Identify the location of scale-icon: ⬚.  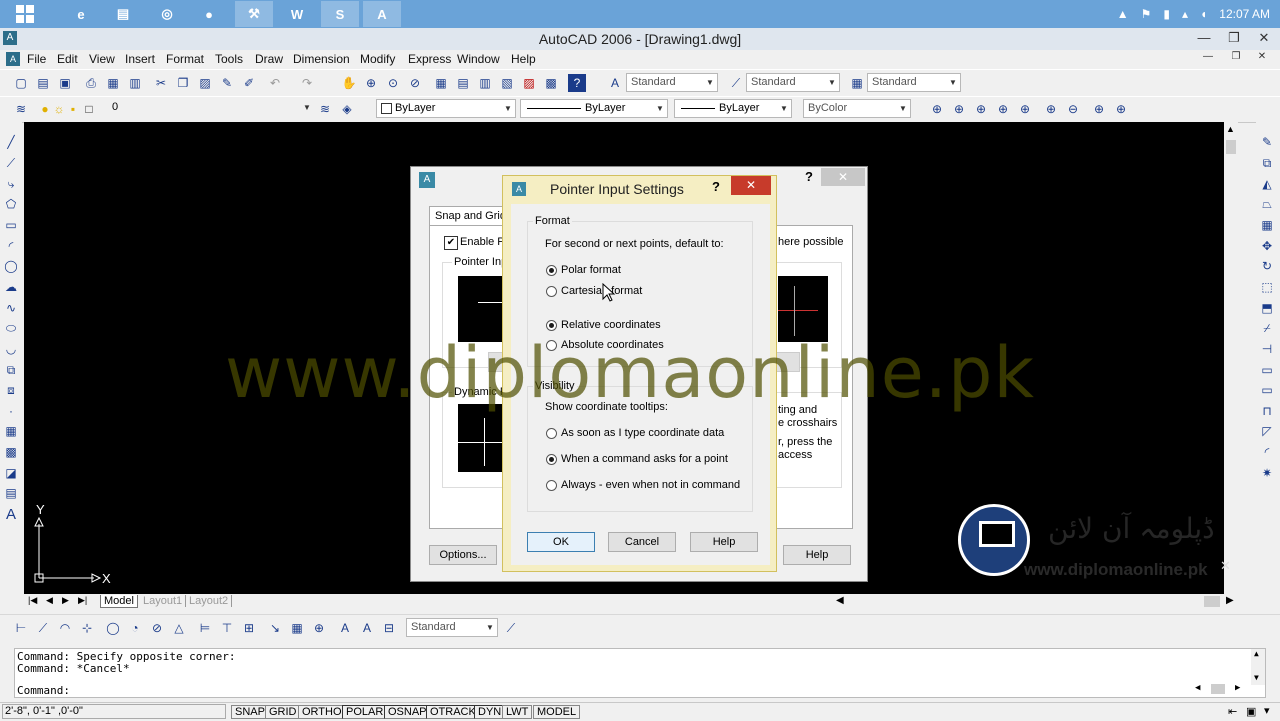
(1267, 287).